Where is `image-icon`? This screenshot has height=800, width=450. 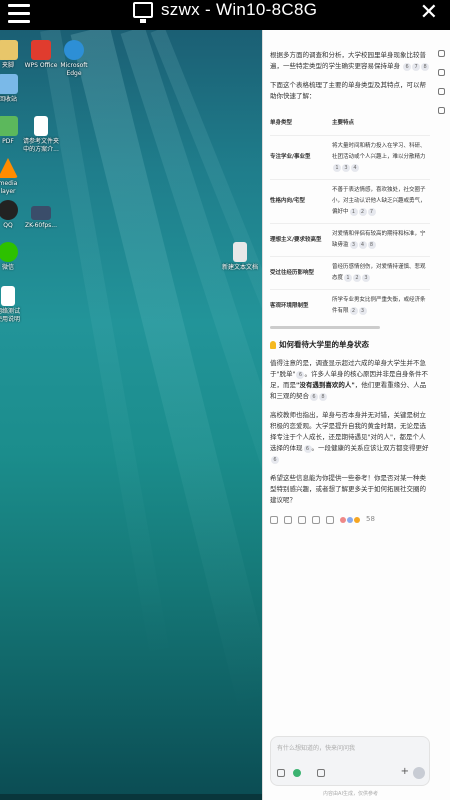
image-icon is located at coordinates (281, 773).